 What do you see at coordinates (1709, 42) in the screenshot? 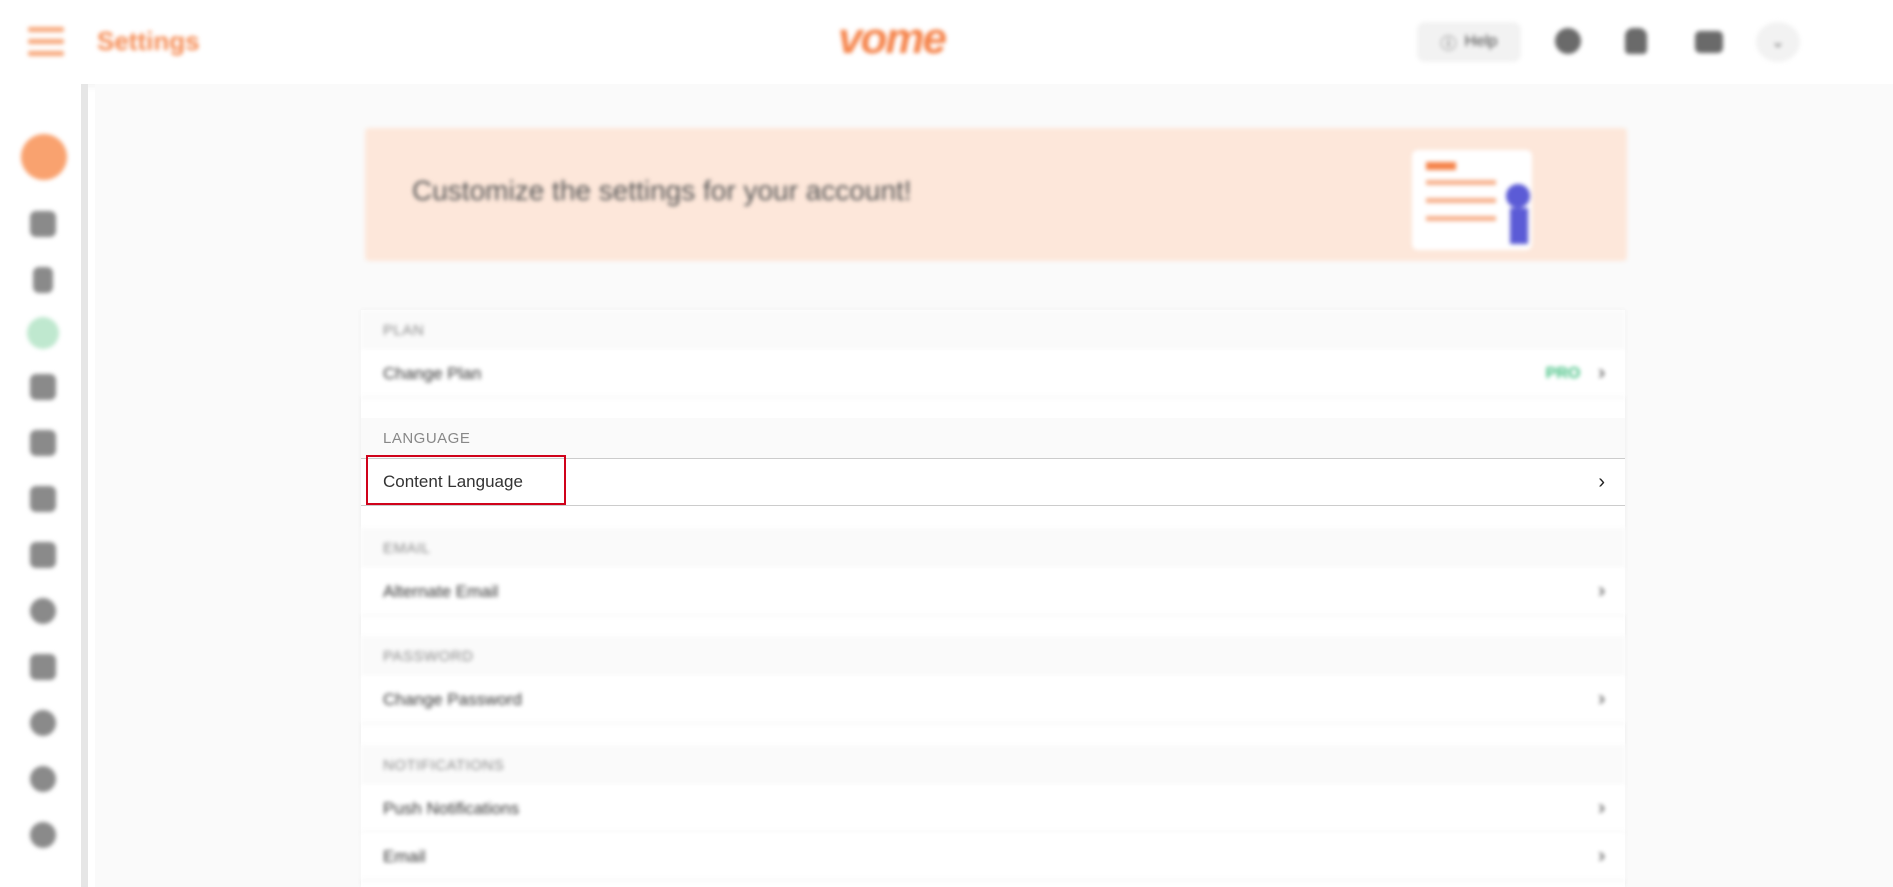
I see `chat-icon` at bounding box center [1709, 42].